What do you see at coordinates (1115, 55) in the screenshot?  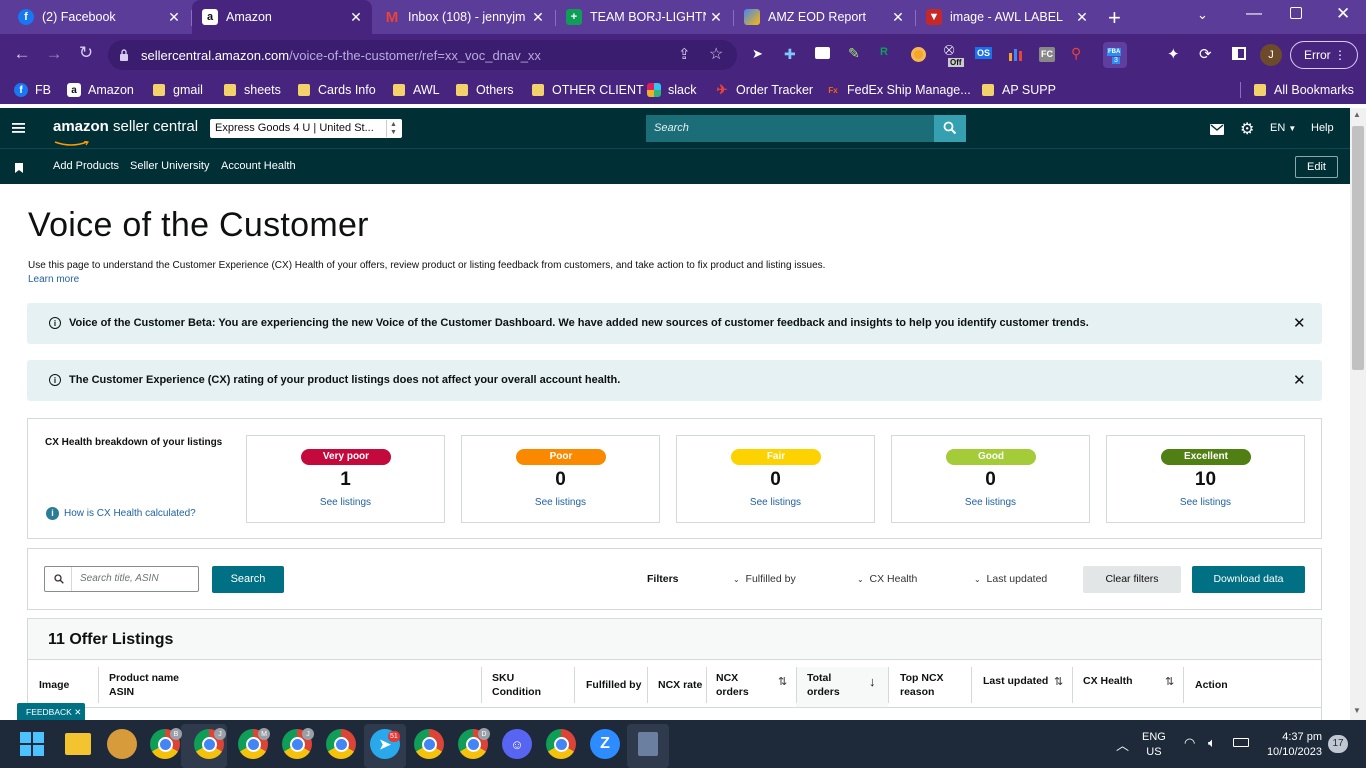 I see `extension-fba-icon: FBA 3` at bounding box center [1115, 55].